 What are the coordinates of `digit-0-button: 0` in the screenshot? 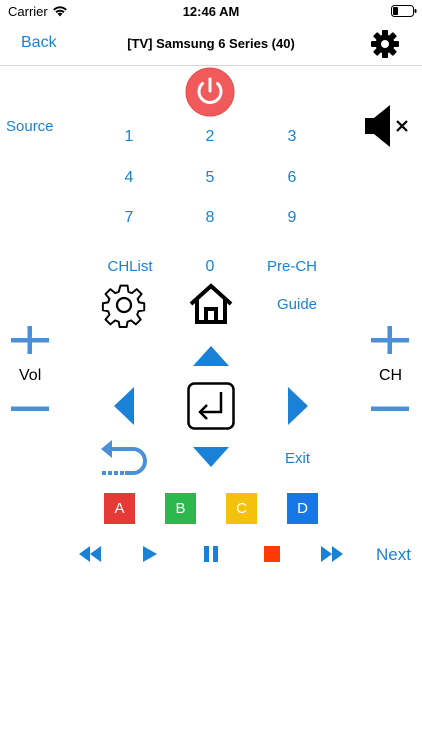 It's located at (210, 267).